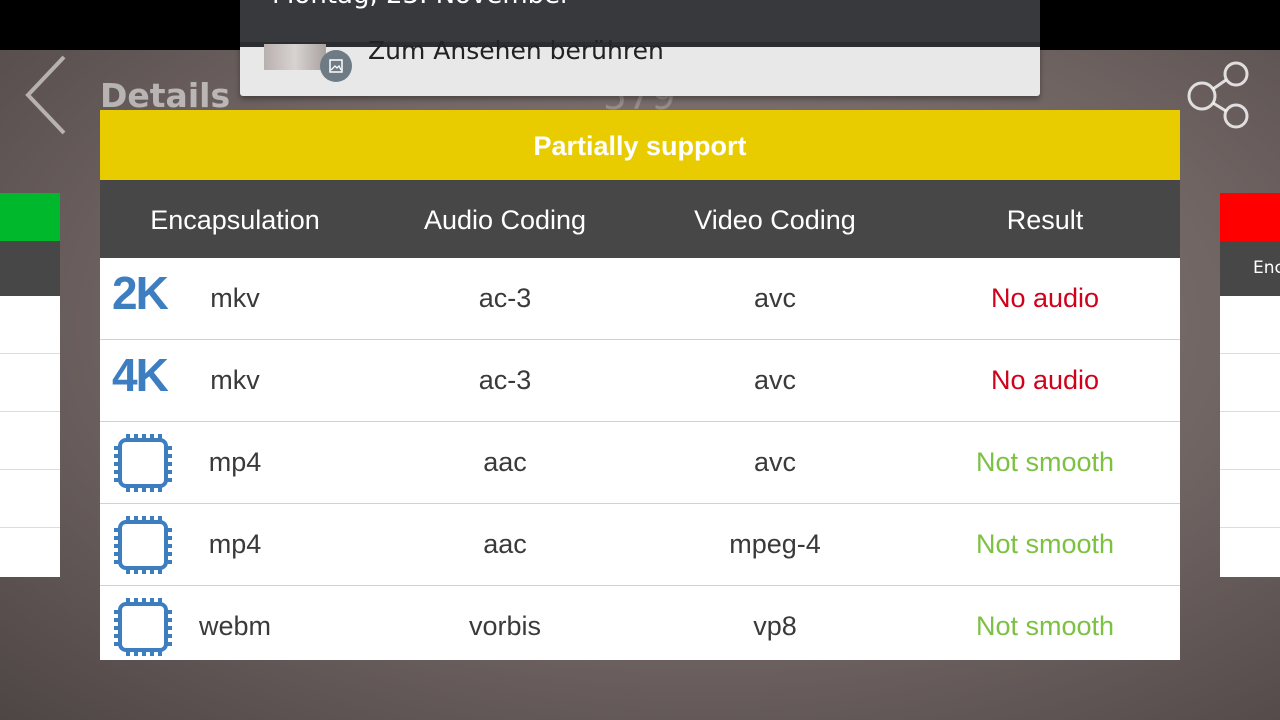 The image size is (1280, 720). I want to click on icon-label: 4K, so click(140, 375).